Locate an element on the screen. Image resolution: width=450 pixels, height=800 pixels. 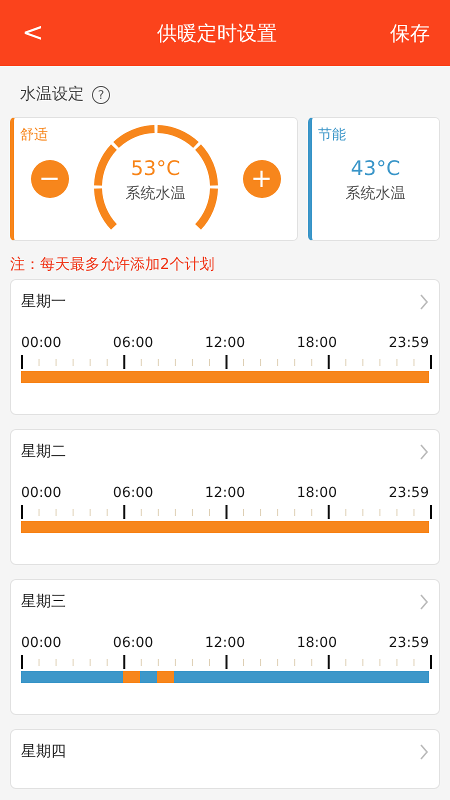
day-name: 星期二 is located at coordinates (43, 451).